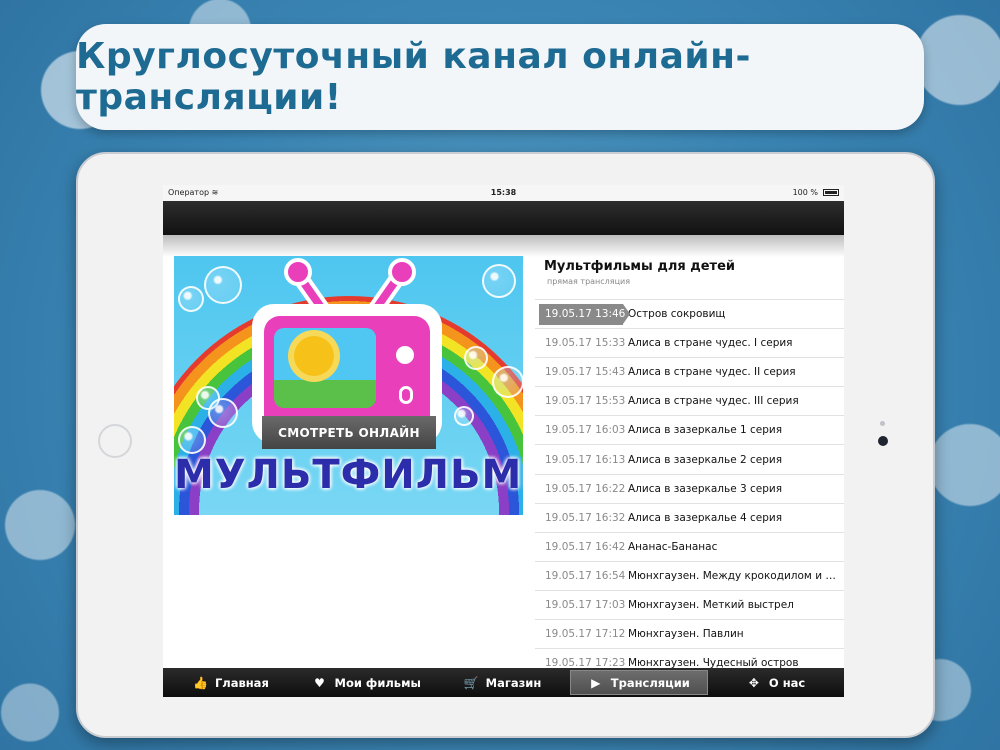 This screenshot has width=1000, height=750. I want to click on status-bar: Оператор ≋ 15:38 100 %, so click(503, 193).